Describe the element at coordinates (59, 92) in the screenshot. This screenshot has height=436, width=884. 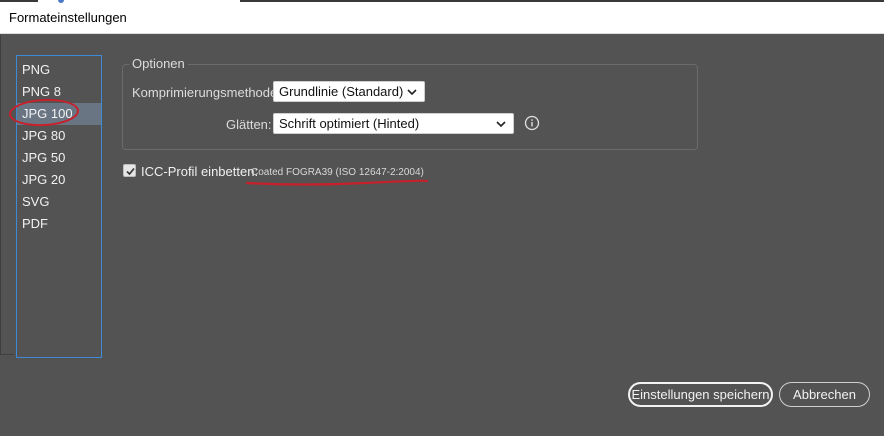
I see `format-item-png8: PNG 8` at that location.